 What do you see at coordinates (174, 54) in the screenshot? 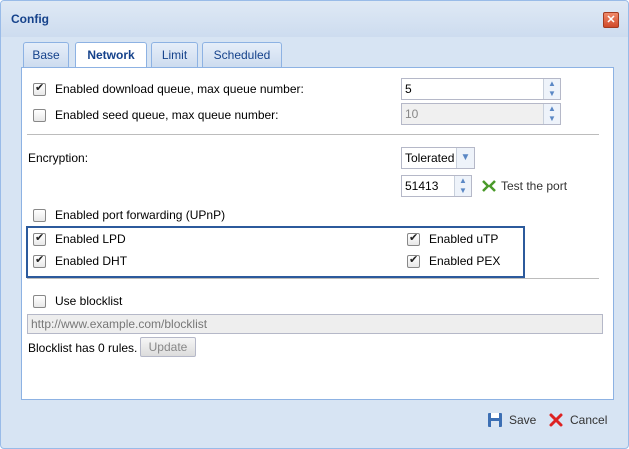
I see `tab-limit: Limit` at bounding box center [174, 54].